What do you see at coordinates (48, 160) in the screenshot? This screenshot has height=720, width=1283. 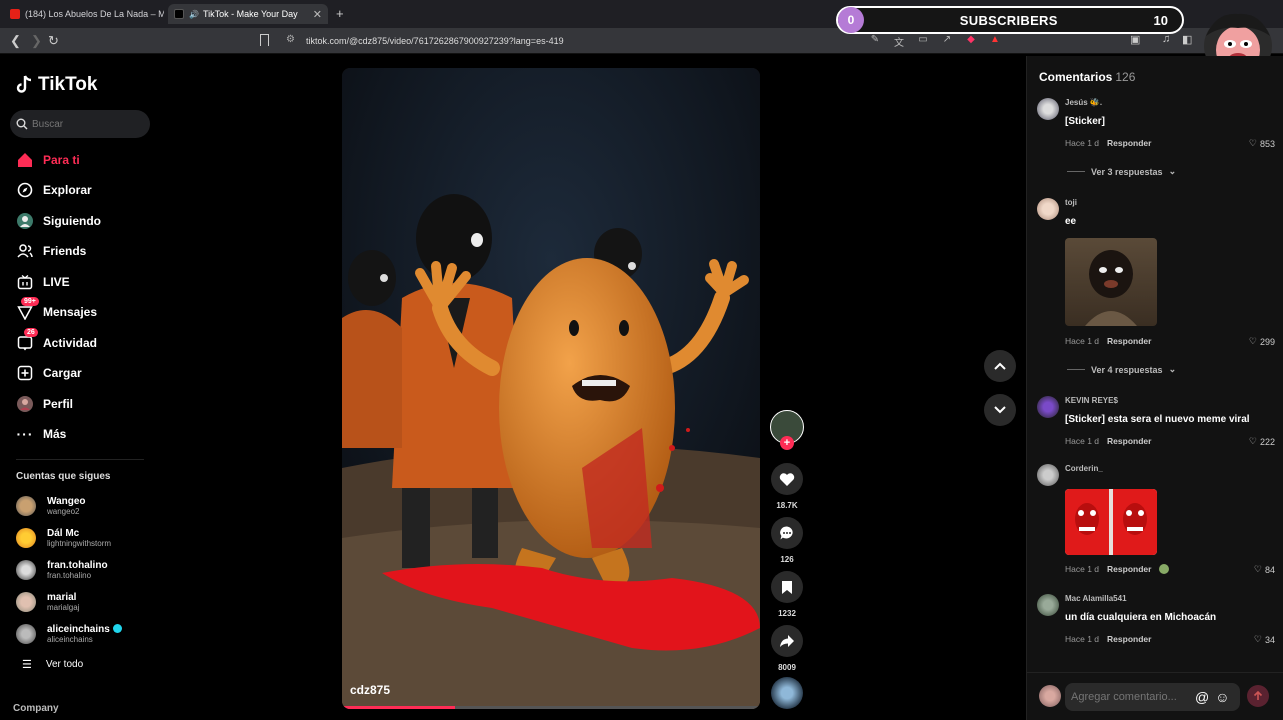 I see `nav-para-ti: Para ti` at bounding box center [48, 160].